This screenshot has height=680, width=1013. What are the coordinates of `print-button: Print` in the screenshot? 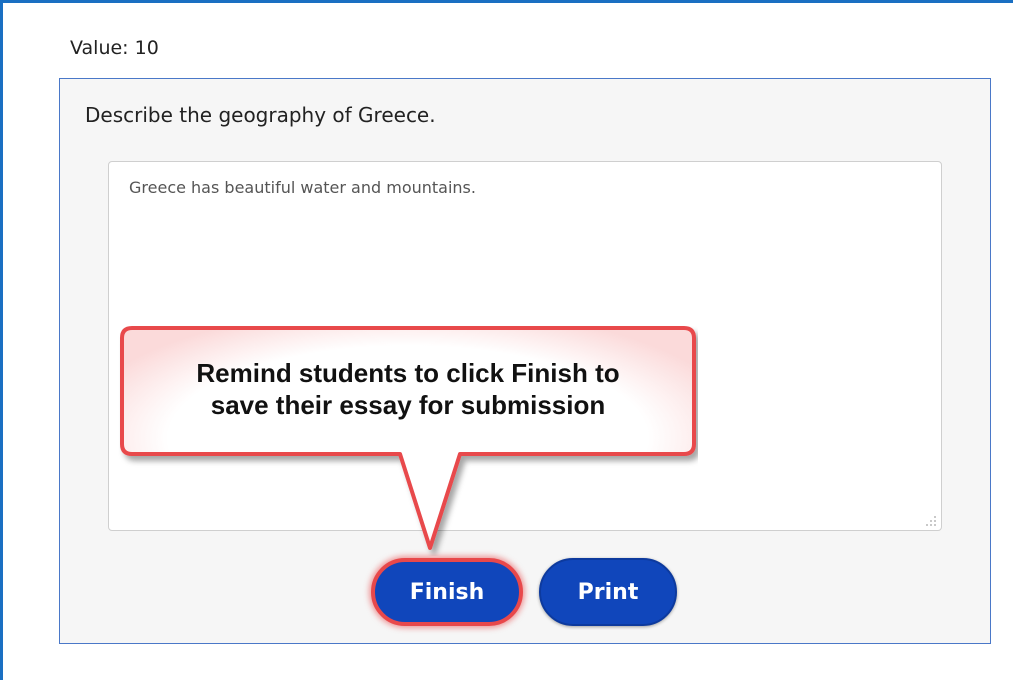 It's located at (608, 592).